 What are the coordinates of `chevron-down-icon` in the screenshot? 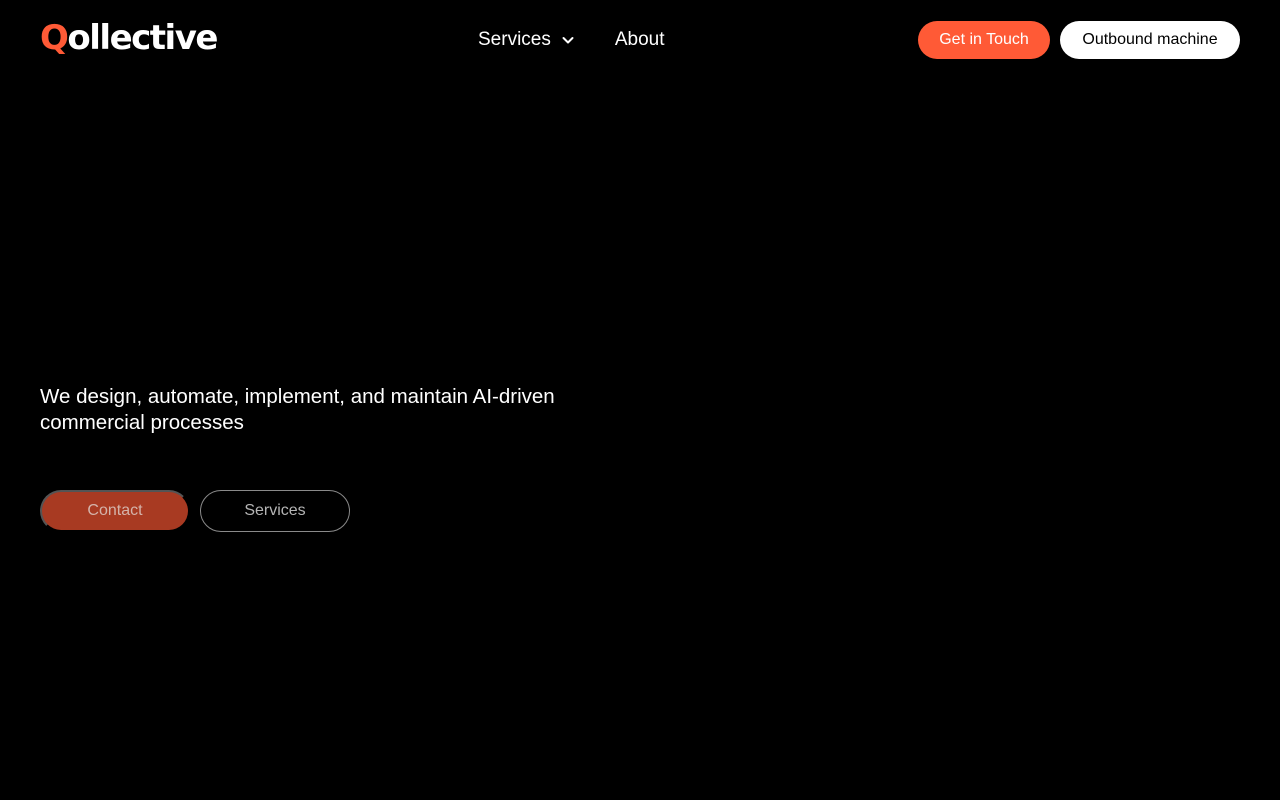 It's located at (568, 40).